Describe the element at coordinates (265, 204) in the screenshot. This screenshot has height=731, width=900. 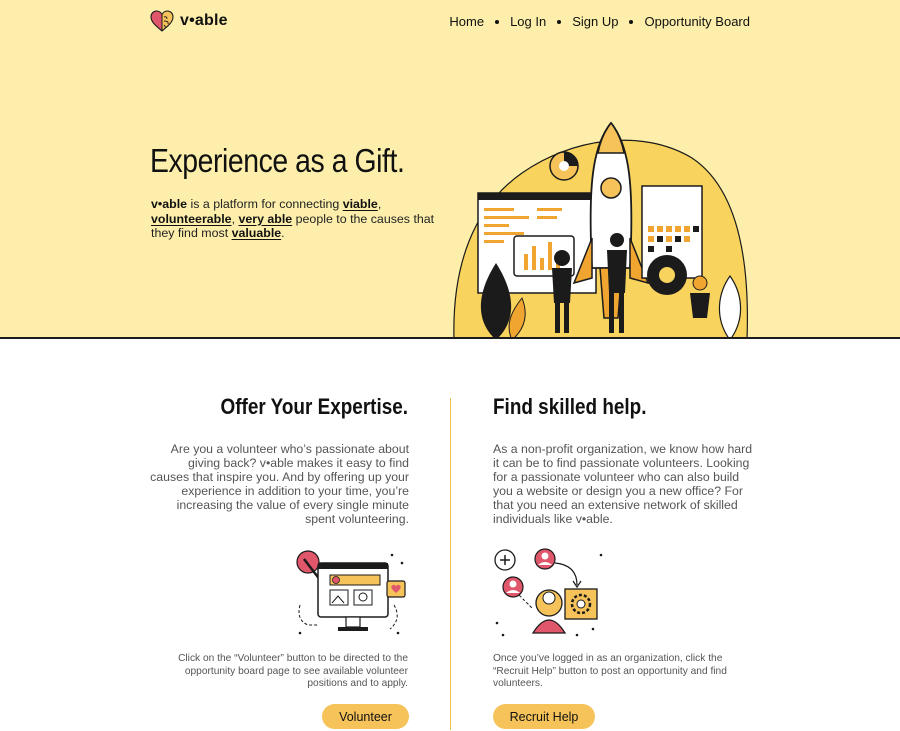
I see `desc-text: is a platform for connecting` at that location.